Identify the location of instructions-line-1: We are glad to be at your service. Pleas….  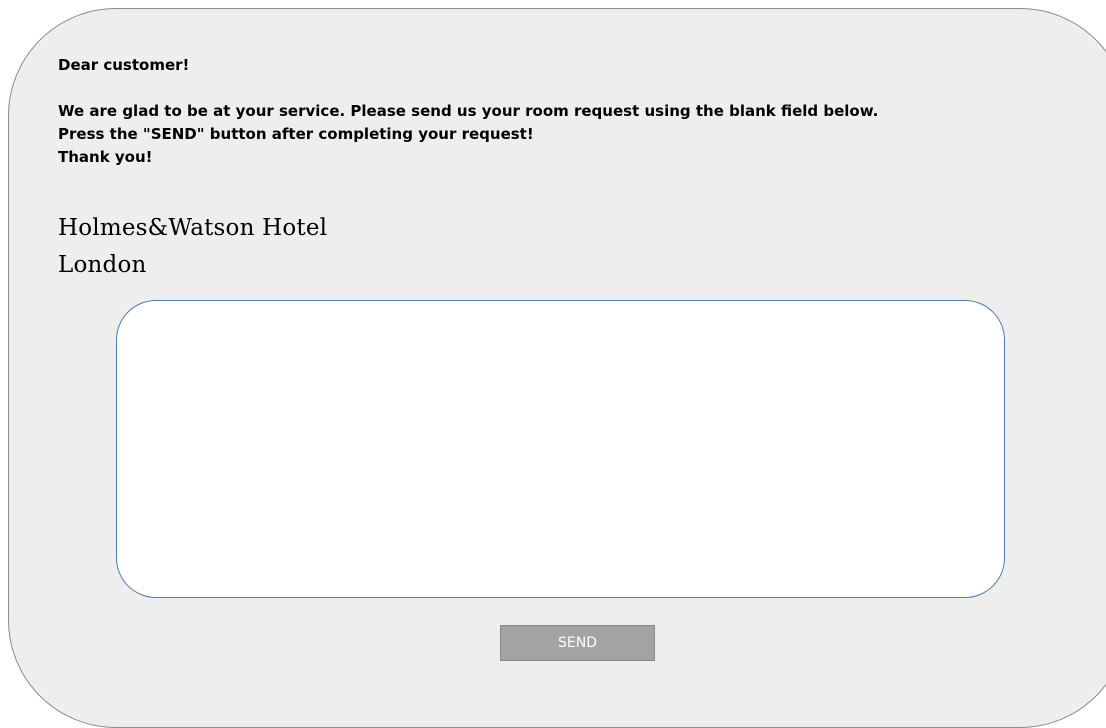
(468, 111).